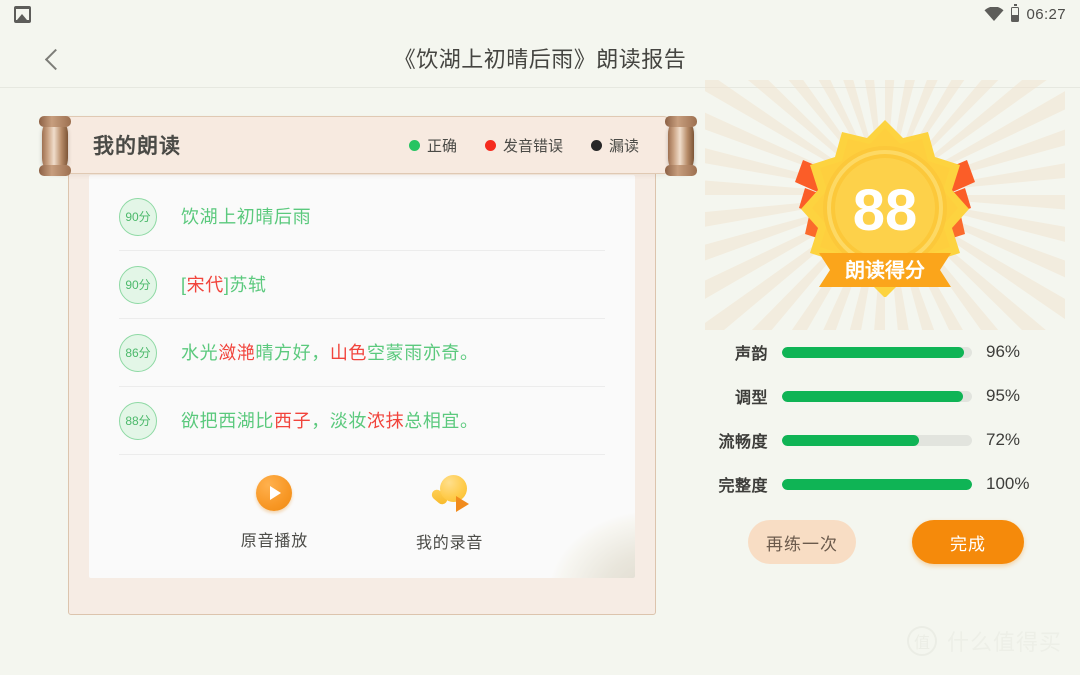 Image resolution: width=1080 pixels, height=675 pixels. Describe the element at coordinates (994, 14) in the screenshot. I see `wifi-icon` at that location.